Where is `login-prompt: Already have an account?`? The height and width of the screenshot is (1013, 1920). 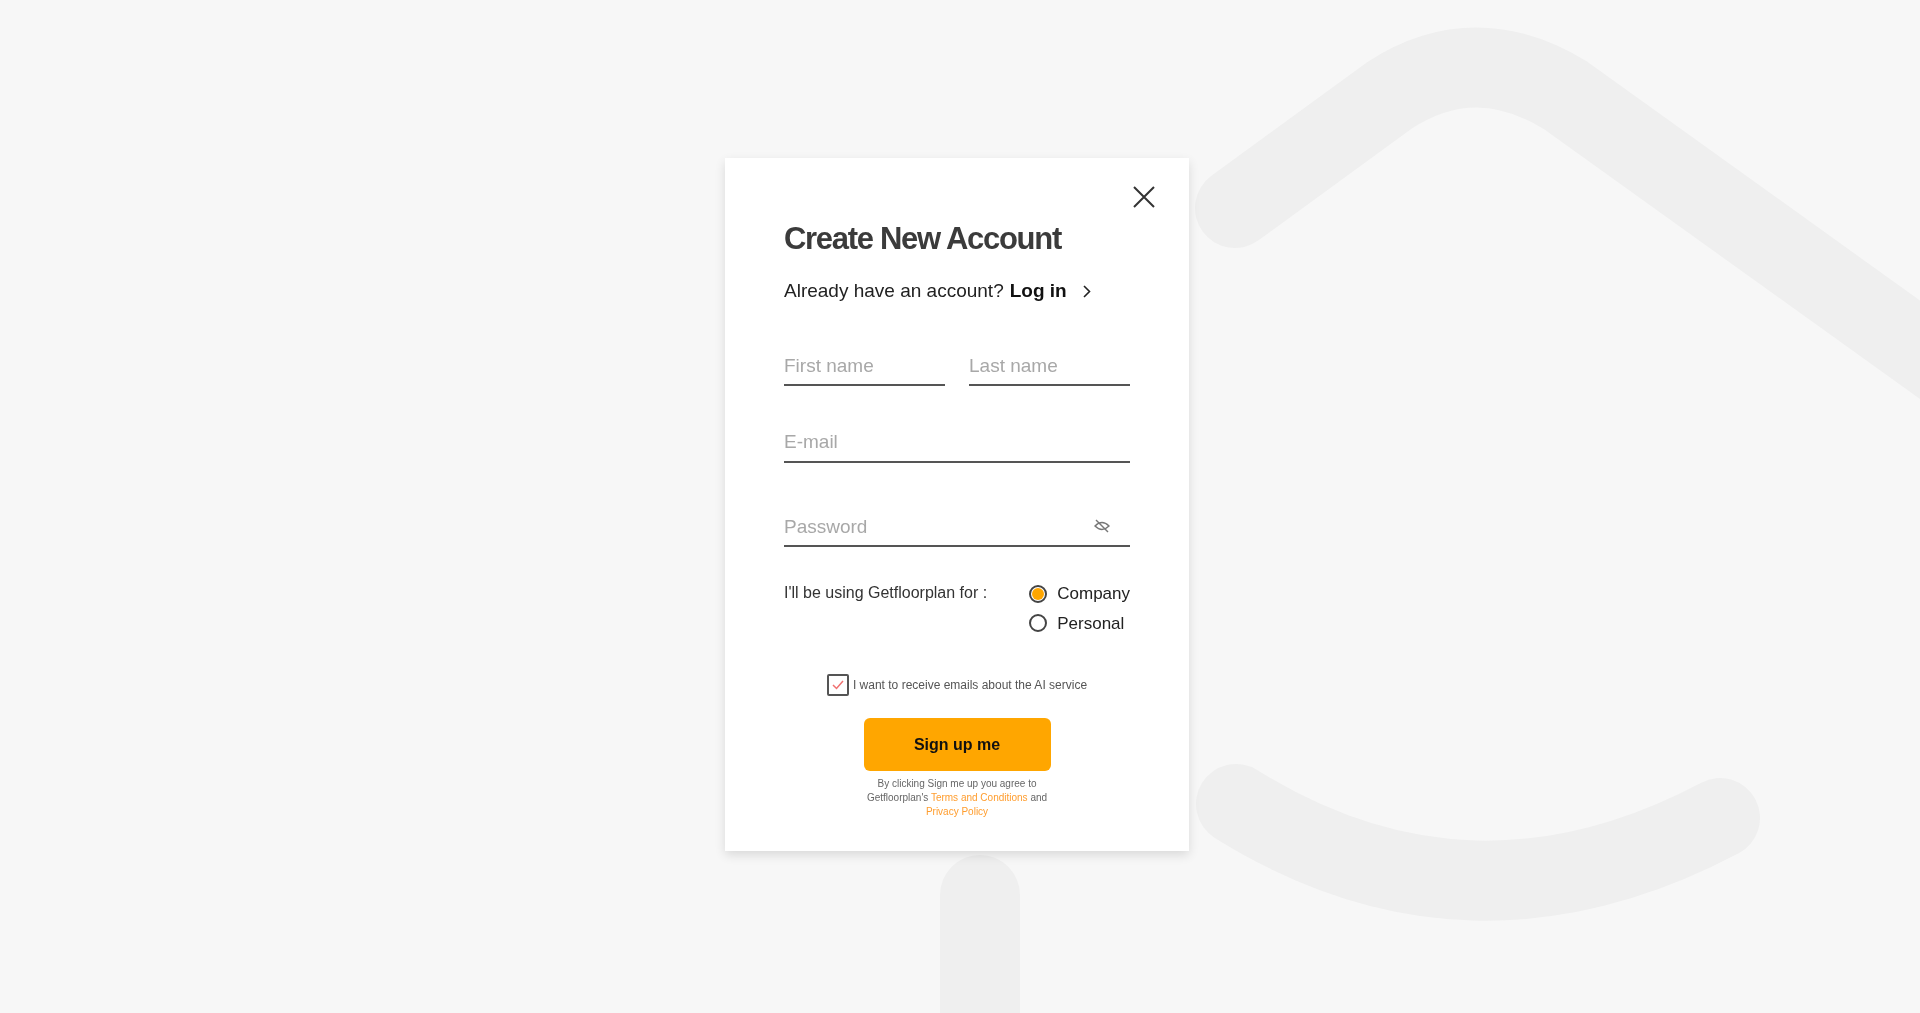 login-prompt: Already have an account? is located at coordinates (894, 291).